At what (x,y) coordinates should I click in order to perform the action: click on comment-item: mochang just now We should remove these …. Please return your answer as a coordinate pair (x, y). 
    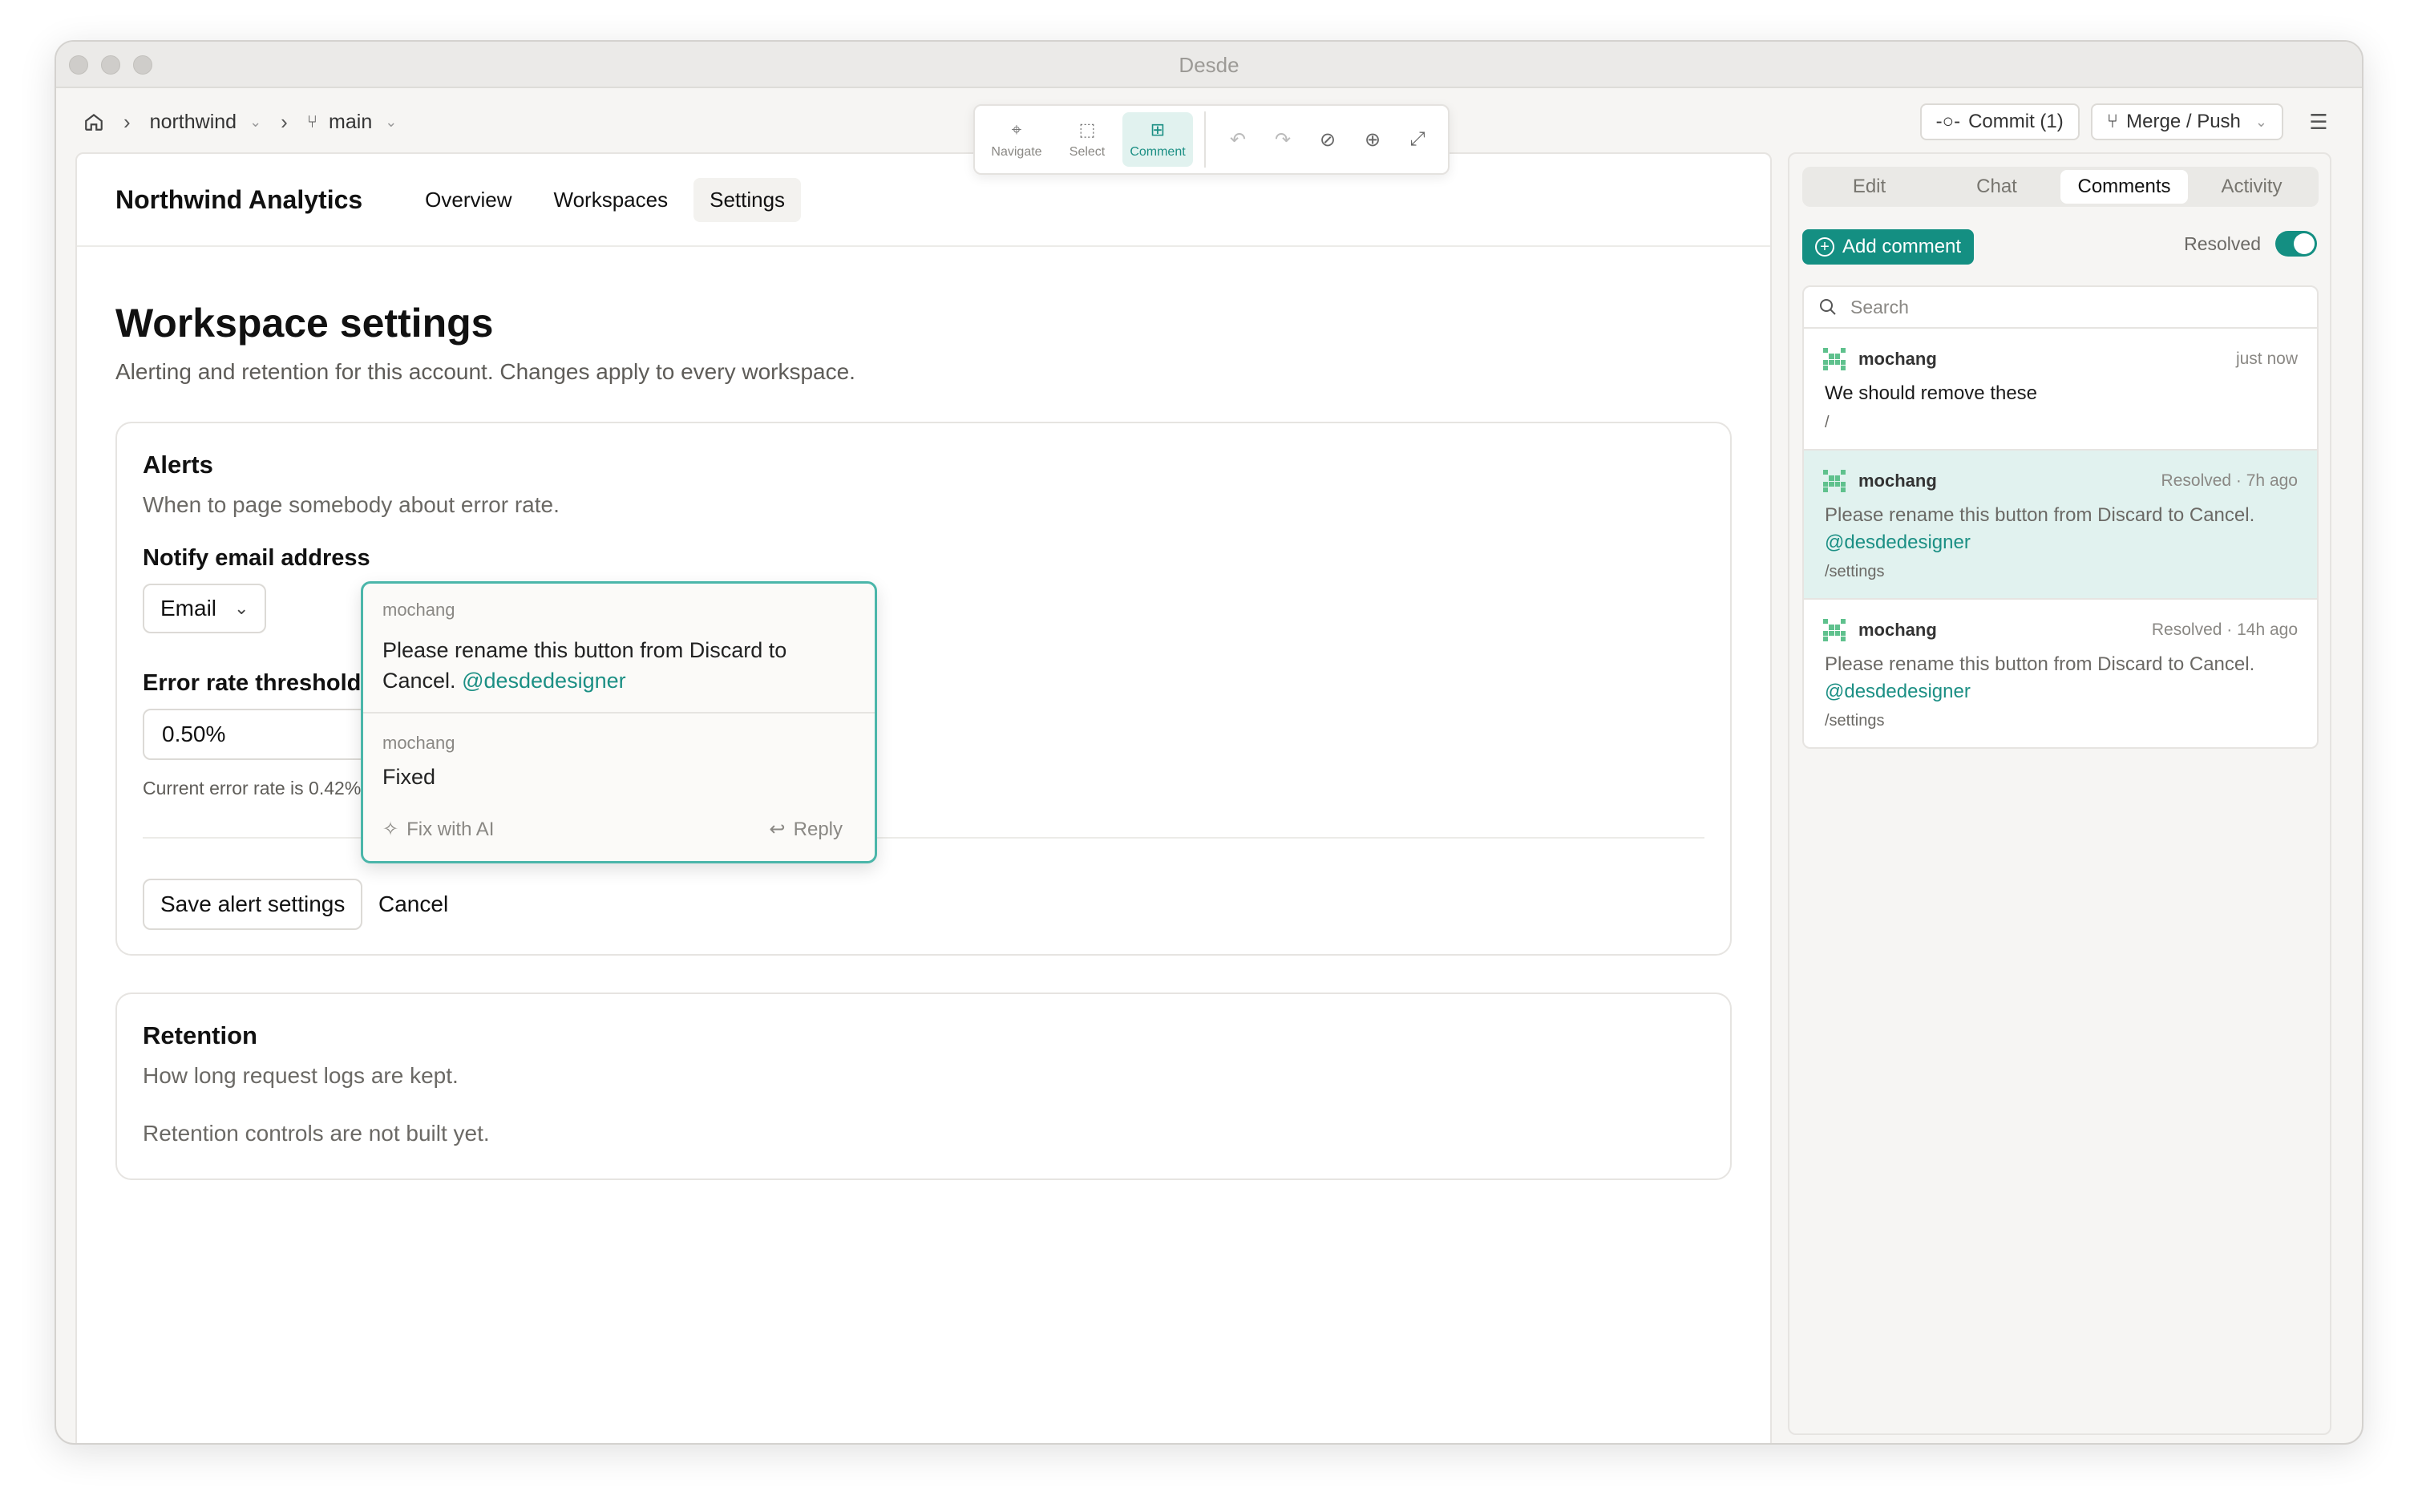
    Looking at the image, I should click on (2060, 390).